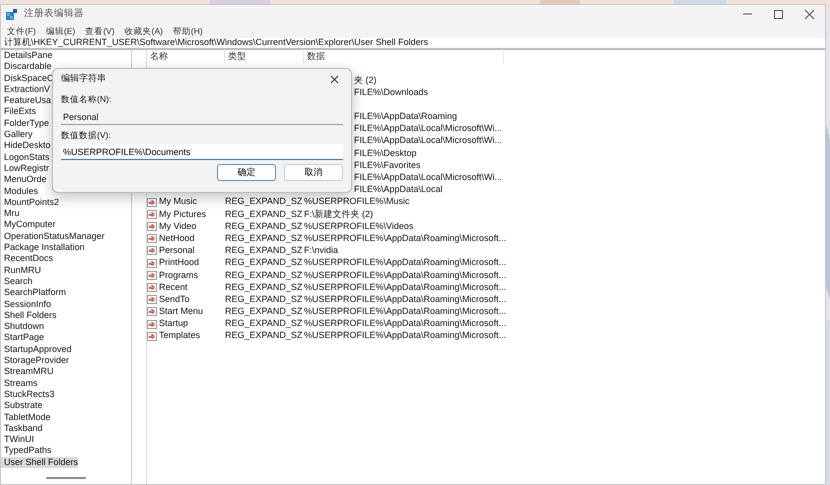 This screenshot has width=830, height=485. I want to click on value-data: FILE%\Downloads, so click(391, 92).